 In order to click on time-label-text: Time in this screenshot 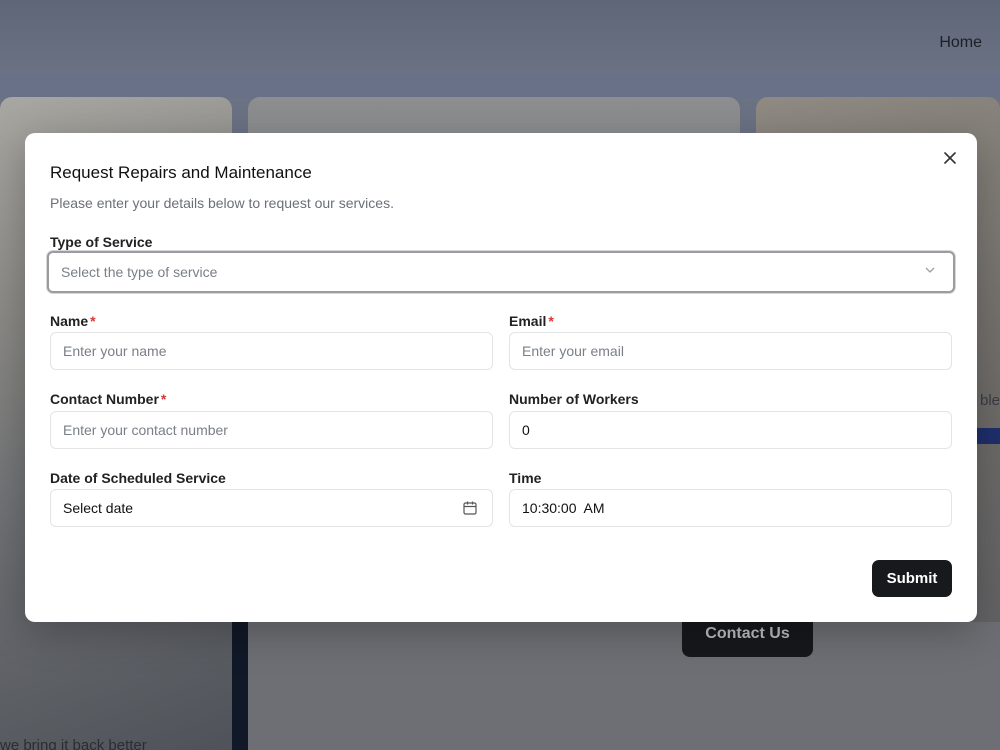, I will do `click(525, 478)`.